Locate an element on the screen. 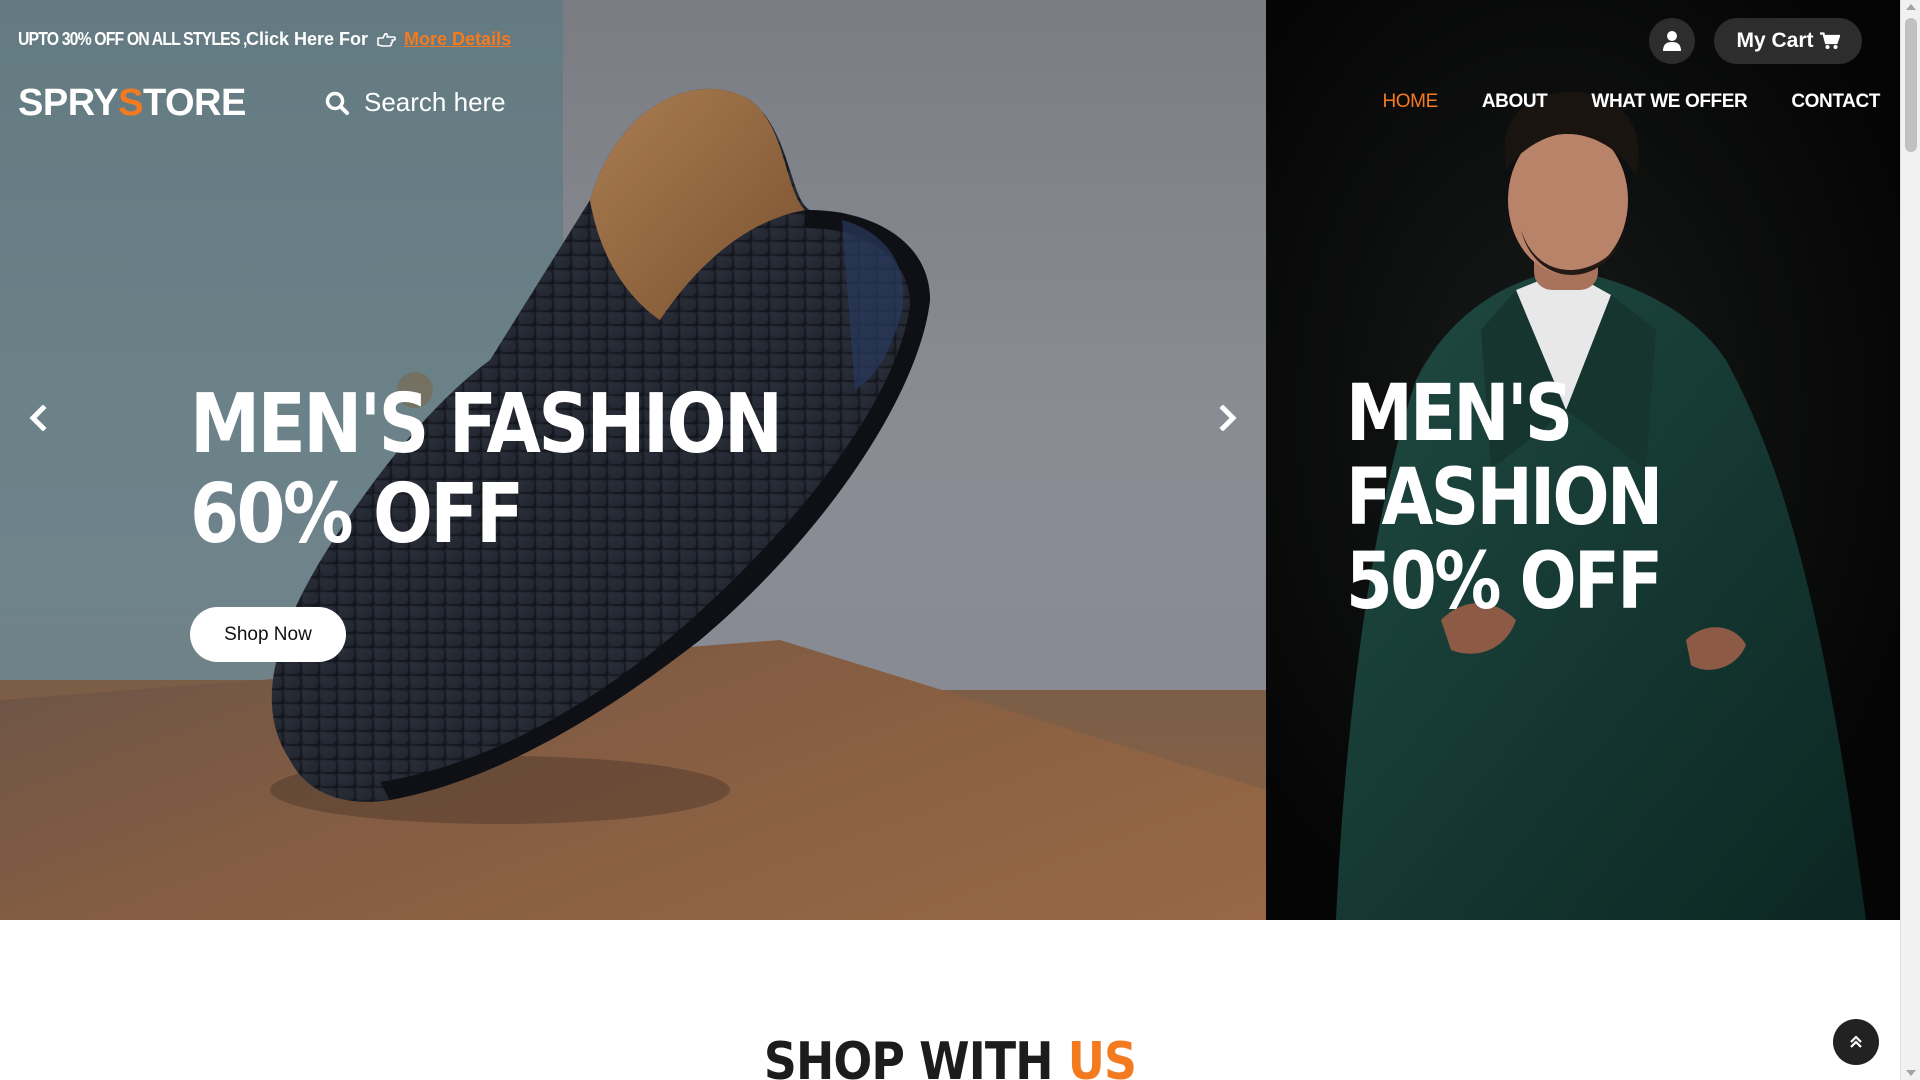  page-scrollbar is located at coordinates (1910, 540).